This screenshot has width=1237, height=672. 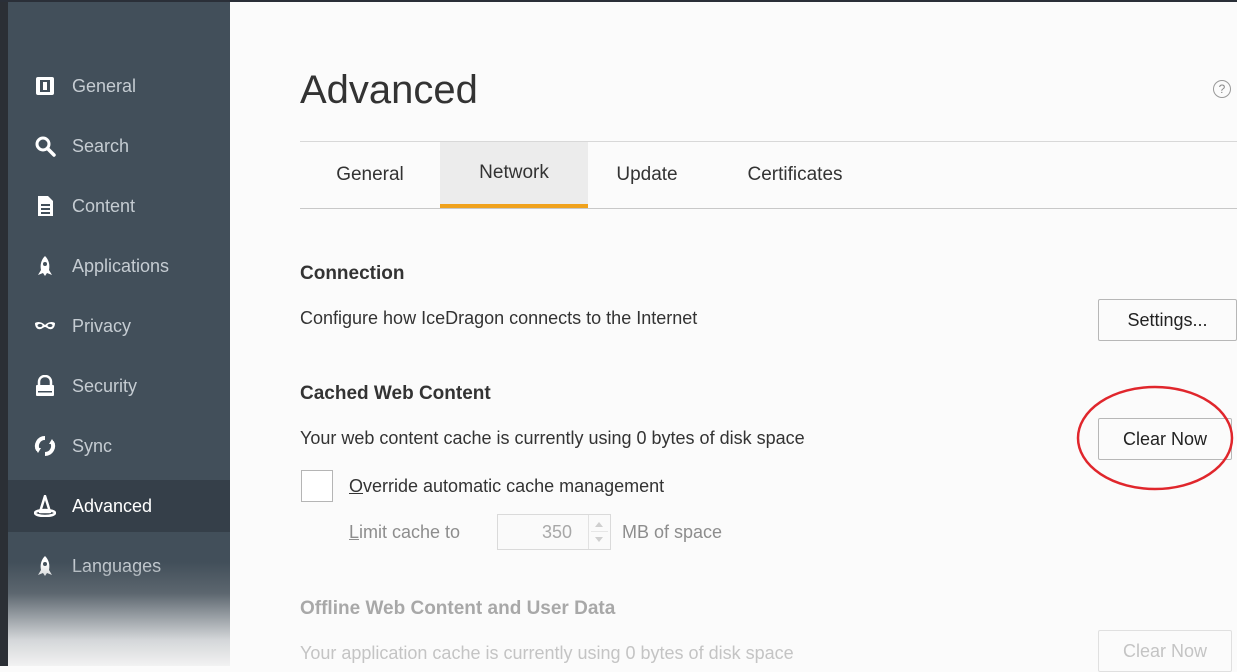 I want to click on search-icon, so click(x=45, y=146).